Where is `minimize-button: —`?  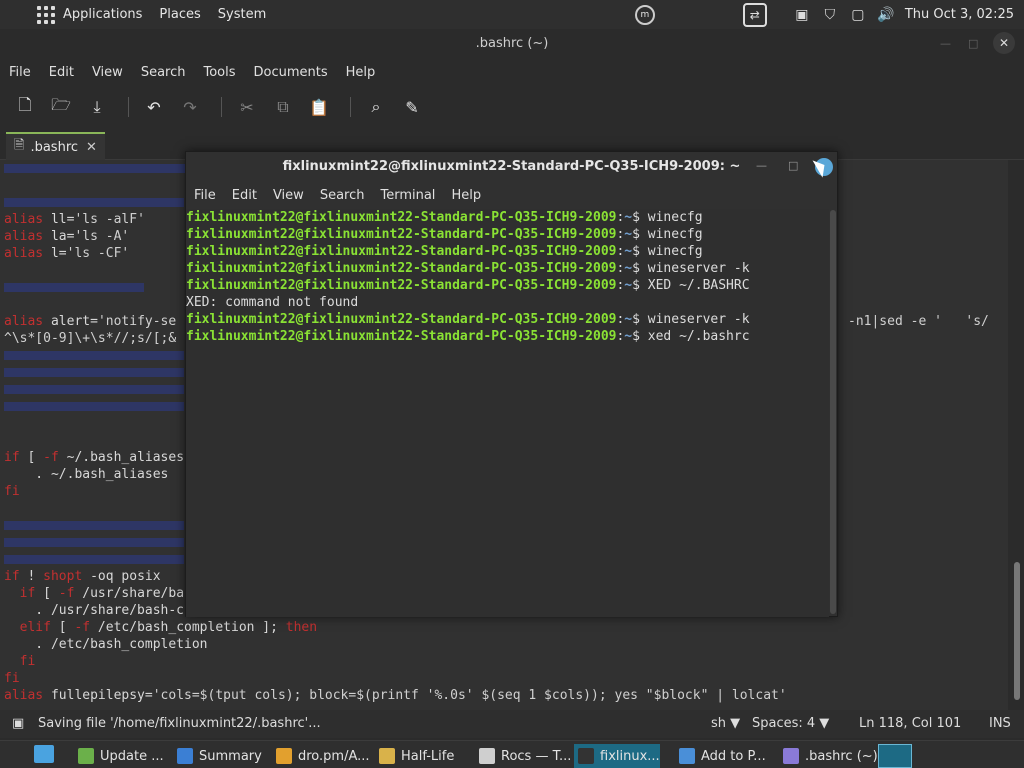
minimize-button: — is located at coordinates (945, 43).